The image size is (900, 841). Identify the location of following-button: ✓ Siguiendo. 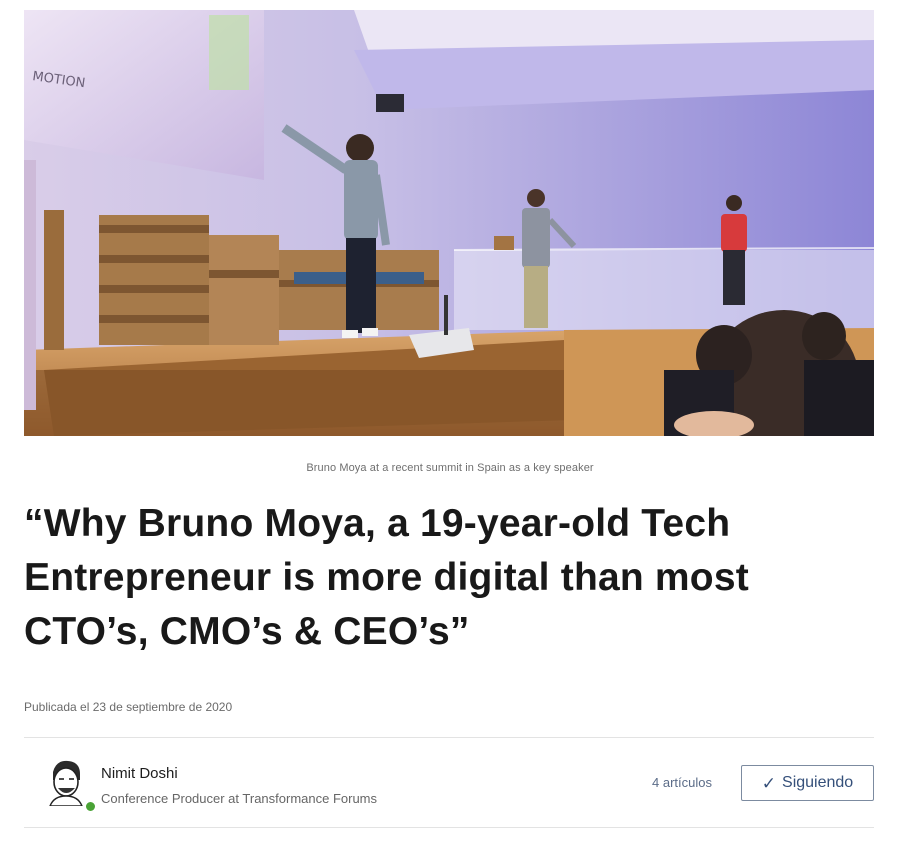
(807, 783).